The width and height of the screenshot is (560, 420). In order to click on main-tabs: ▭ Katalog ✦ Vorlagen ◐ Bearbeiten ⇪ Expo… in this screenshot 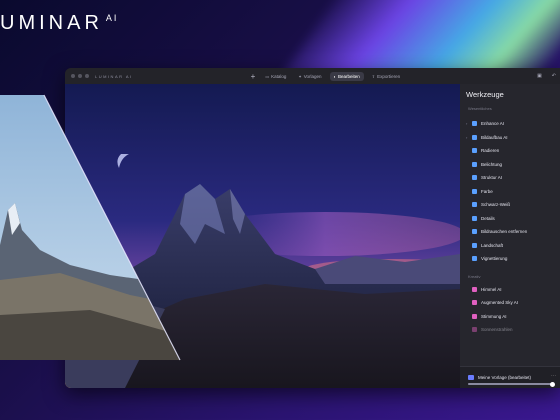, I will do `click(332, 76)`.